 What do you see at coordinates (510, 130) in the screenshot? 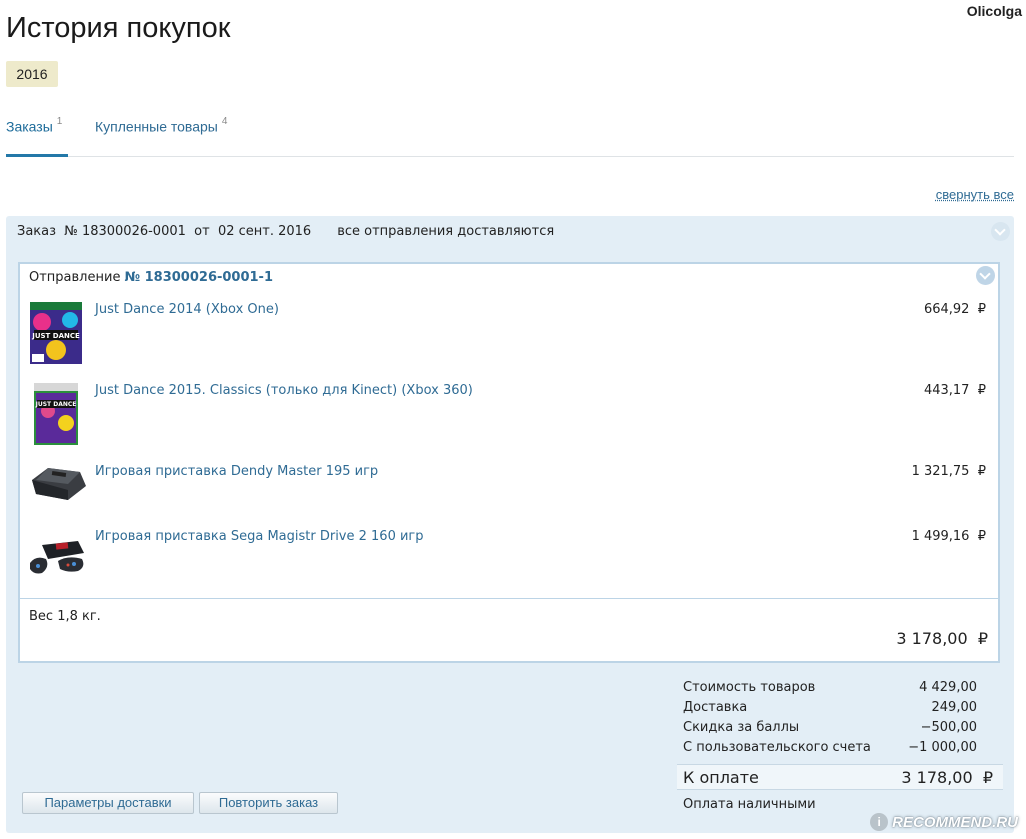
I see `tabs: Заказы 1 Купленные товары 4` at bounding box center [510, 130].